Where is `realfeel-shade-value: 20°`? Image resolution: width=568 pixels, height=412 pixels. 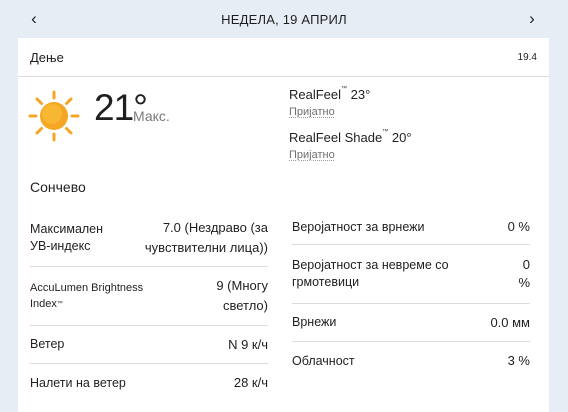
realfeel-shade-value: 20° is located at coordinates (401, 137).